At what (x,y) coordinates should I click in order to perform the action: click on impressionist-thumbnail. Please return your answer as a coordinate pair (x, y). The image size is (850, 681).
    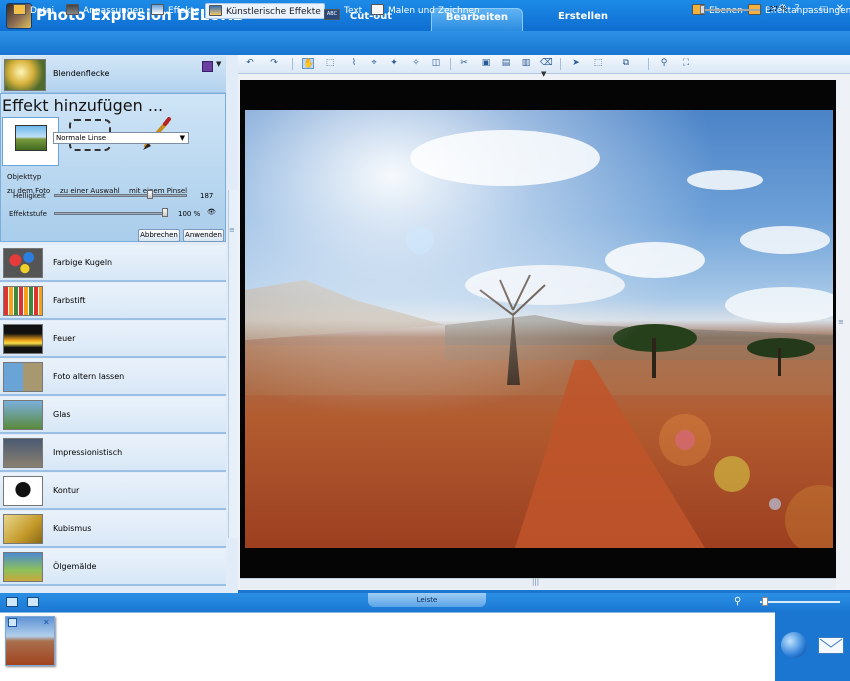
    Looking at the image, I should click on (23, 453).